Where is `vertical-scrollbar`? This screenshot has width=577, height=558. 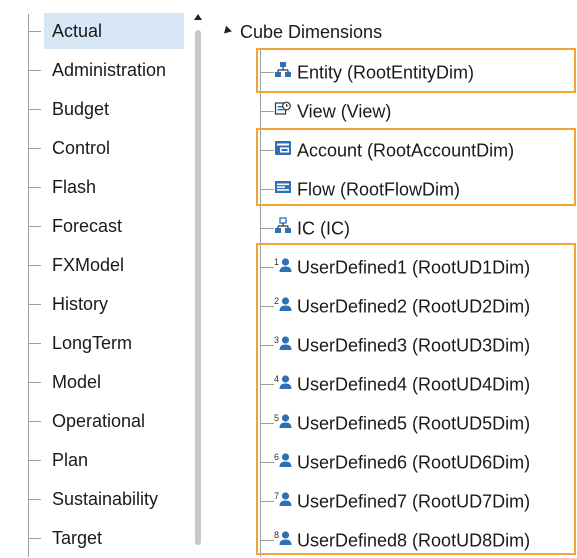 vertical-scrollbar is located at coordinates (198, 283).